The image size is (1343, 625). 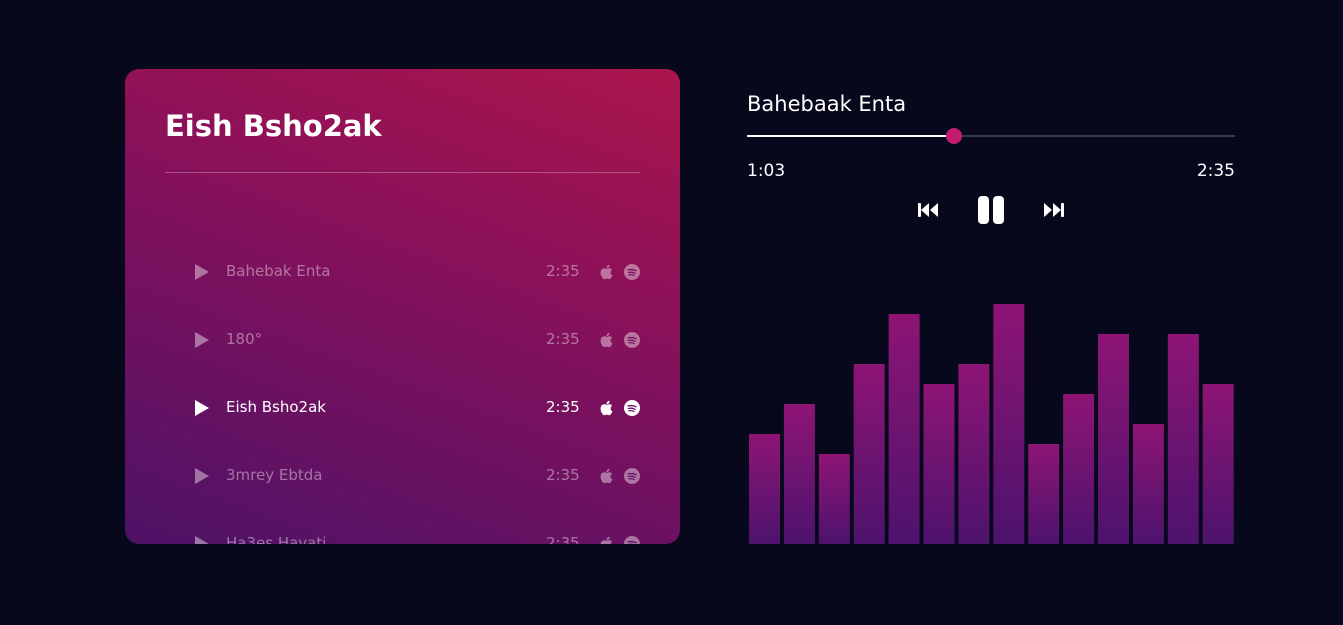 I want to click on audio-visualizer, so click(x=991, y=424).